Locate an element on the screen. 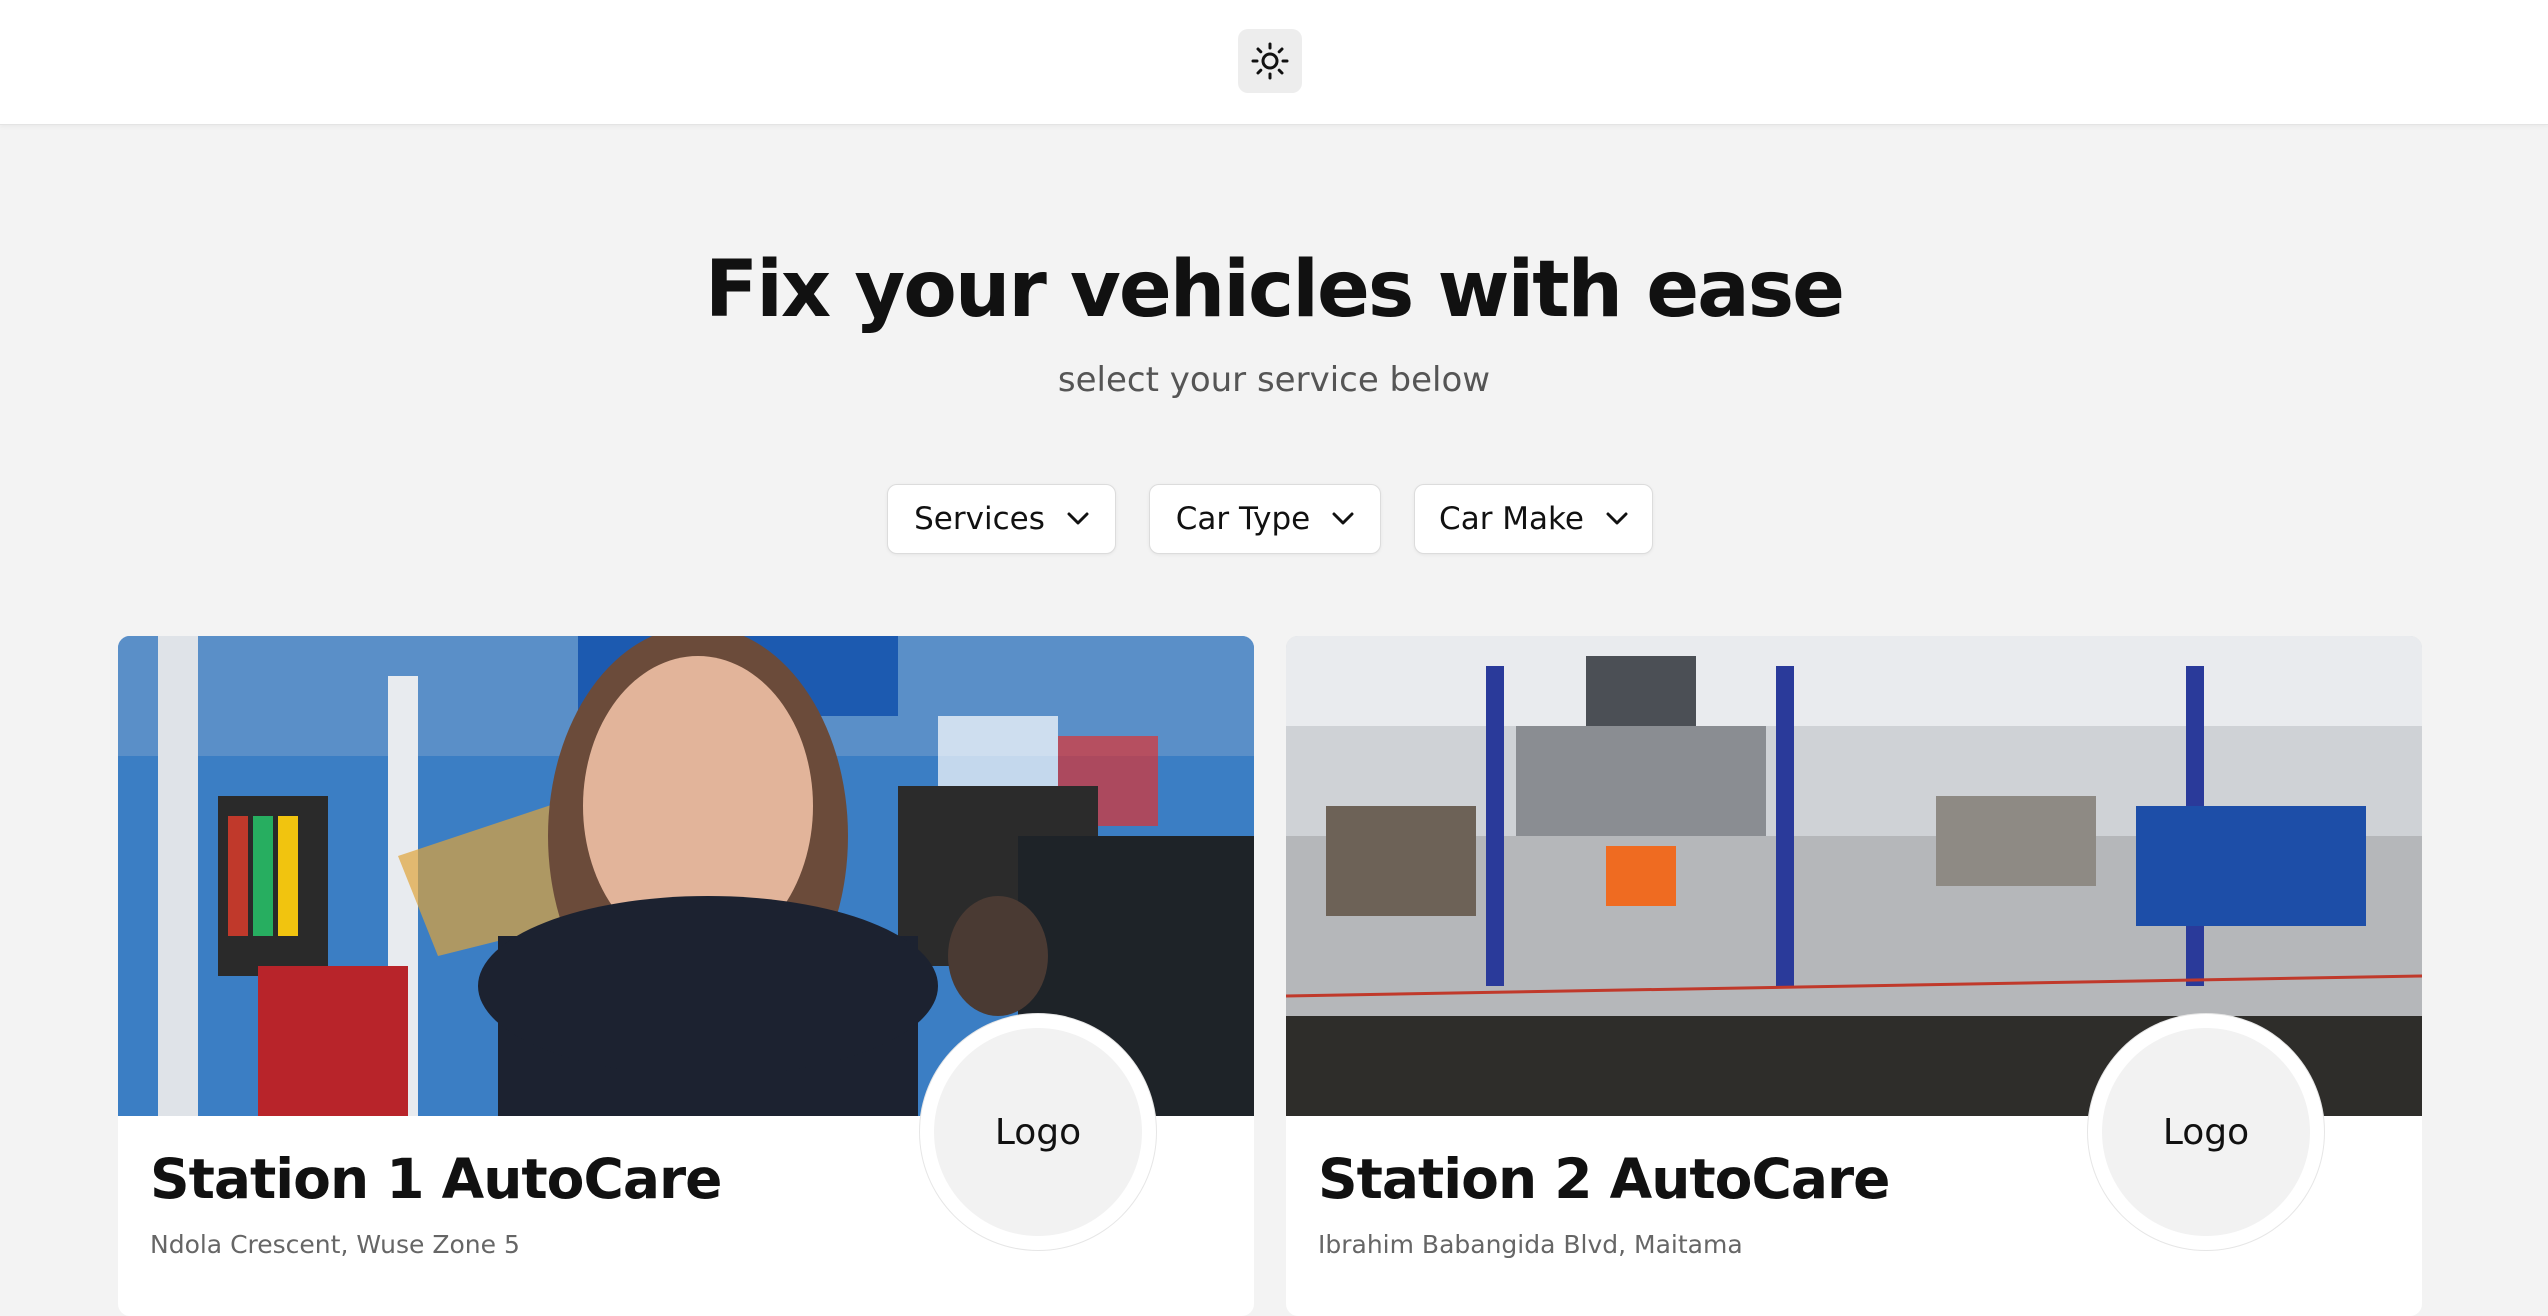 The image size is (2548, 1316). sun-icon is located at coordinates (1270, 61).